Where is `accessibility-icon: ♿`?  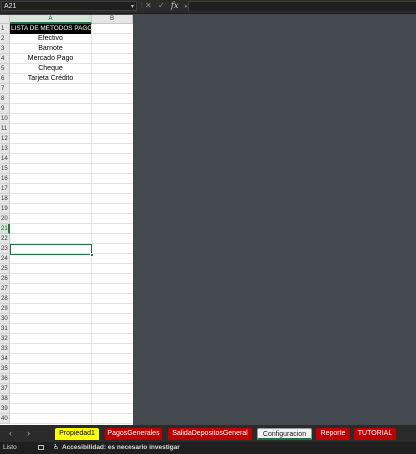 accessibility-icon: ♿ is located at coordinates (56, 448).